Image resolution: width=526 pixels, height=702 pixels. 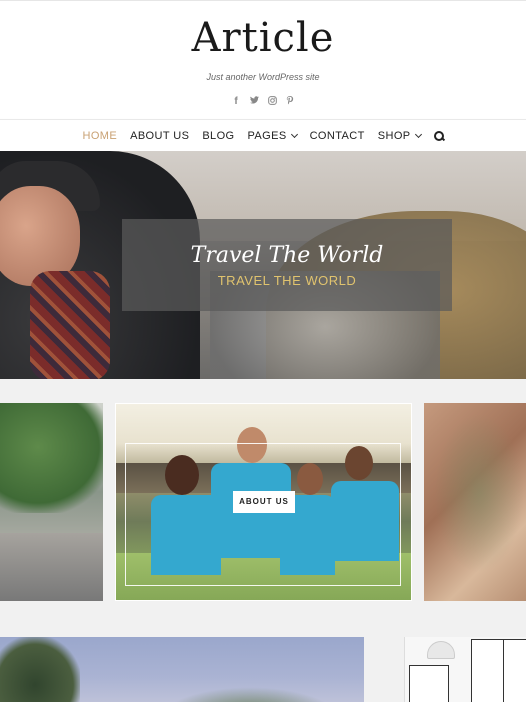 I want to click on promo-card-right, so click(x=475, y=502).